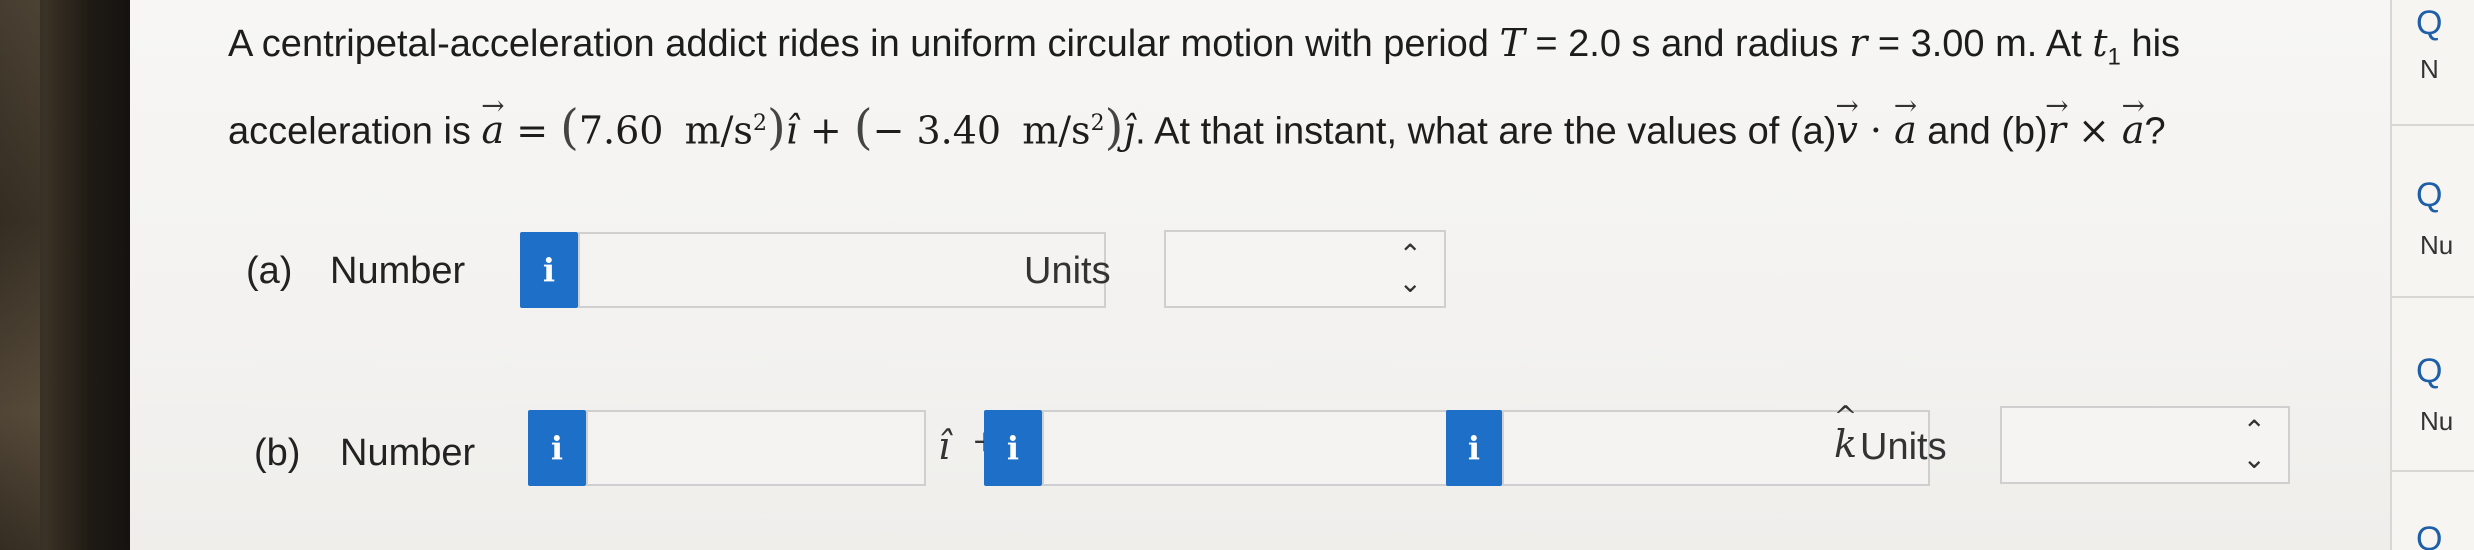  I want to click on j-hat-unit-vector: ĵ, so click(1129, 130).